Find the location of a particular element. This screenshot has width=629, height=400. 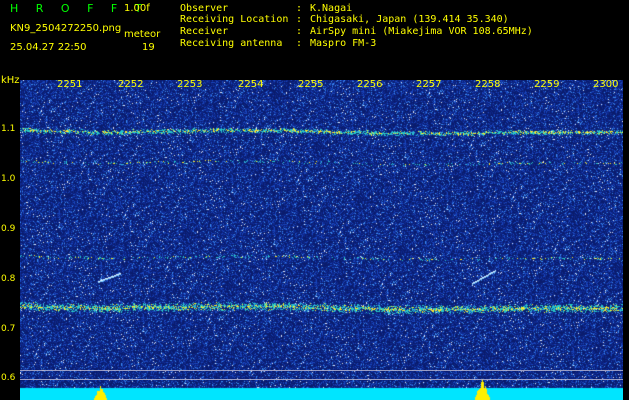

x-tick: 2259 is located at coordinates (547, 84).